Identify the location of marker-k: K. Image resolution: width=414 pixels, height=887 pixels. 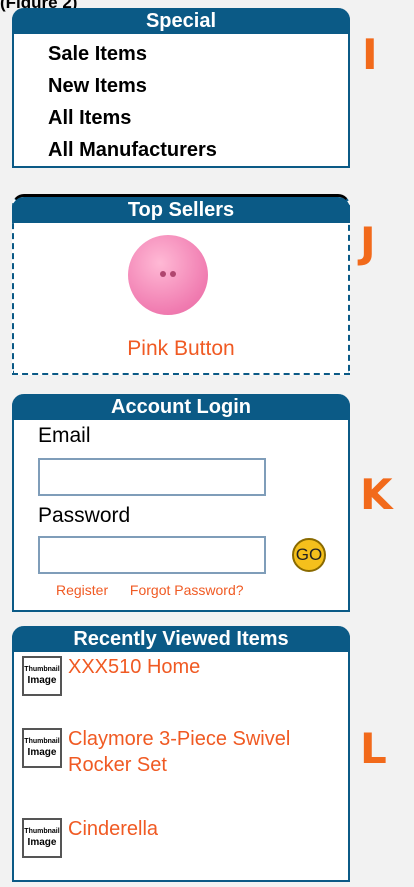
(376, 494).